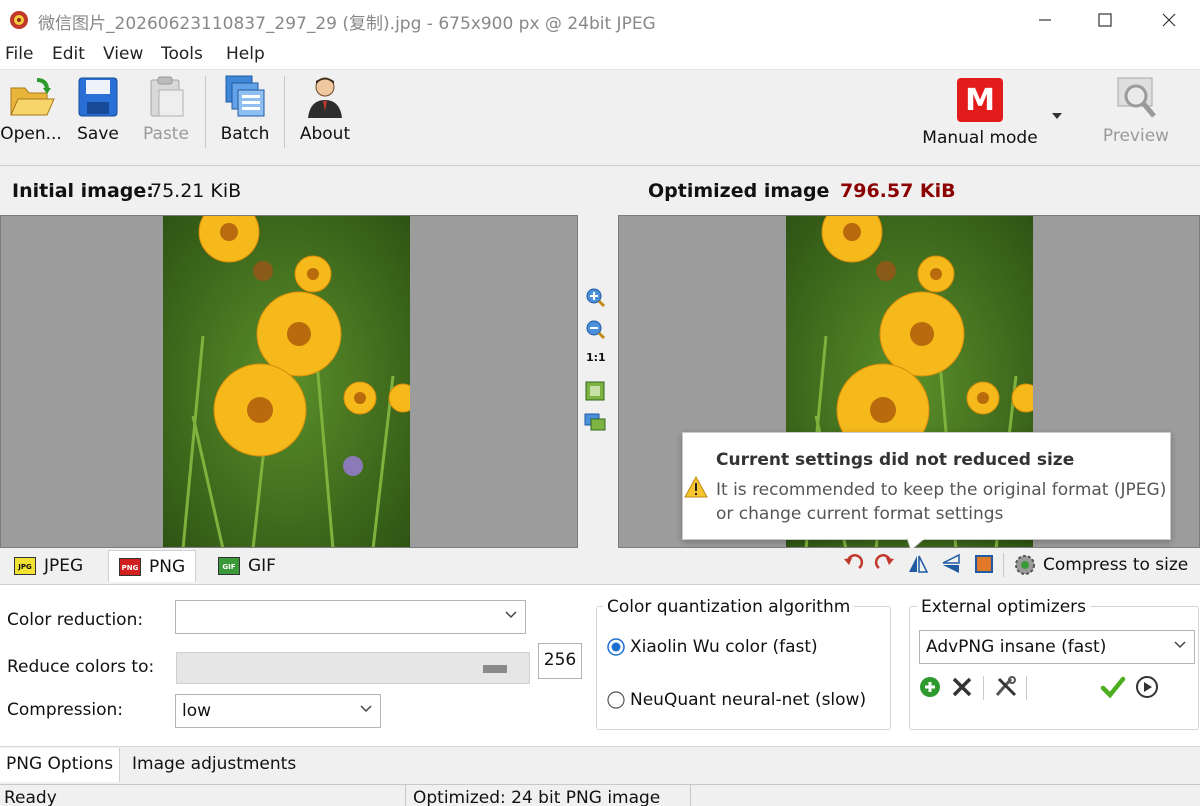  What do you see at coordinates (325, 134) in the screenshot?
I see `about-label: About` at bounding box center [325, 134].